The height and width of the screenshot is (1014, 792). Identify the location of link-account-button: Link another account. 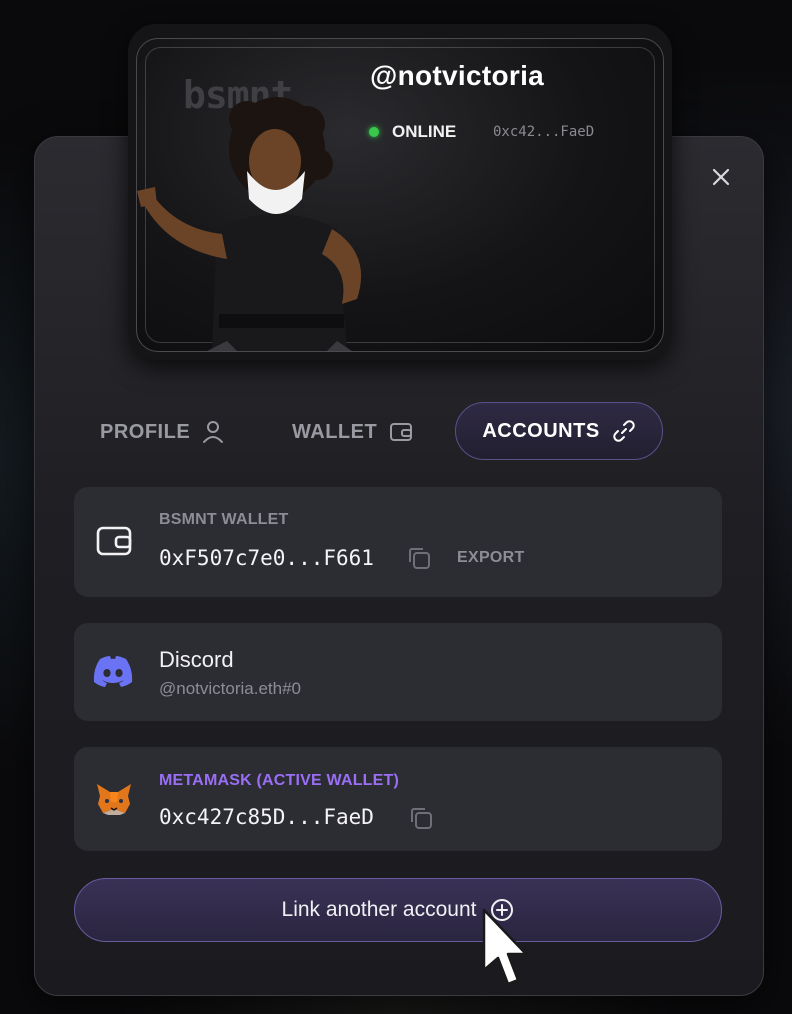
(398, 910).